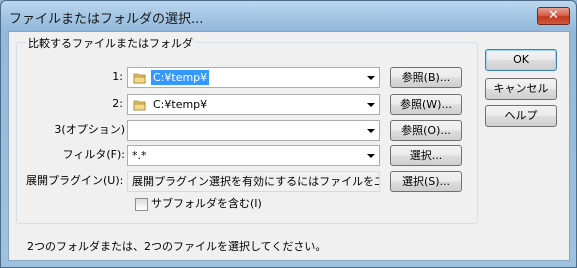 This screenshot has height=268, width=577. Describe the element at coordinates (521, 89) in the screenshot. I see `cancel-button: キャンセル` at that location.